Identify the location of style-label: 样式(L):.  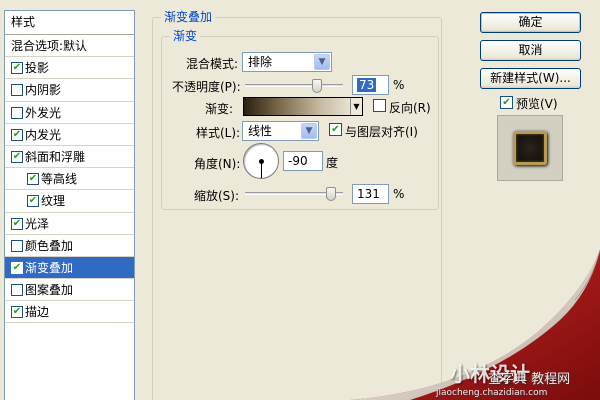
(218, 133).